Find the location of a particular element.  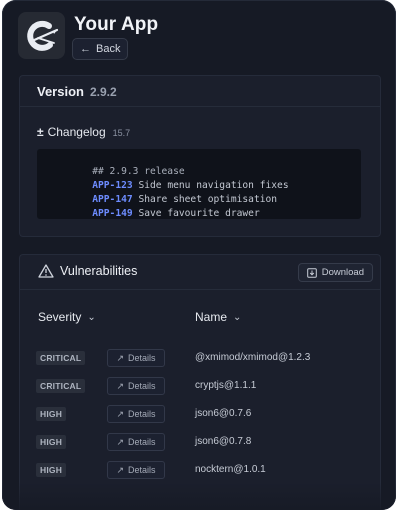

package-name: @xmimod/xmimod@1.2.3 is located at coordinates (253, 357).